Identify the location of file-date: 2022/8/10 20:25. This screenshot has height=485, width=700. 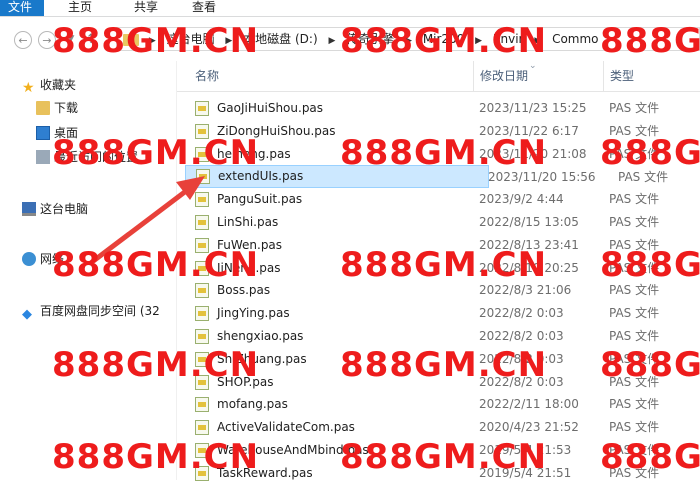
(529, 267).